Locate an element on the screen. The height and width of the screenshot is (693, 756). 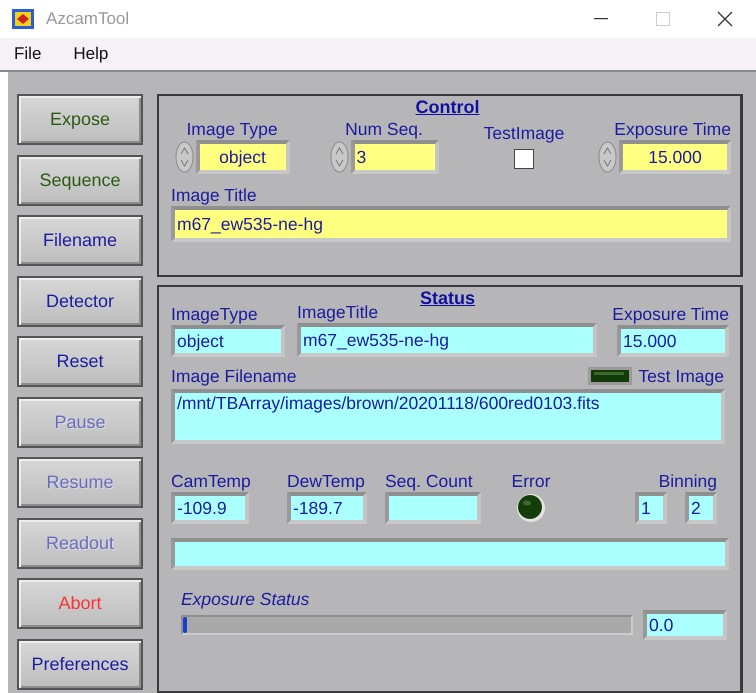
close-icon is located at coordinates (725, 19).